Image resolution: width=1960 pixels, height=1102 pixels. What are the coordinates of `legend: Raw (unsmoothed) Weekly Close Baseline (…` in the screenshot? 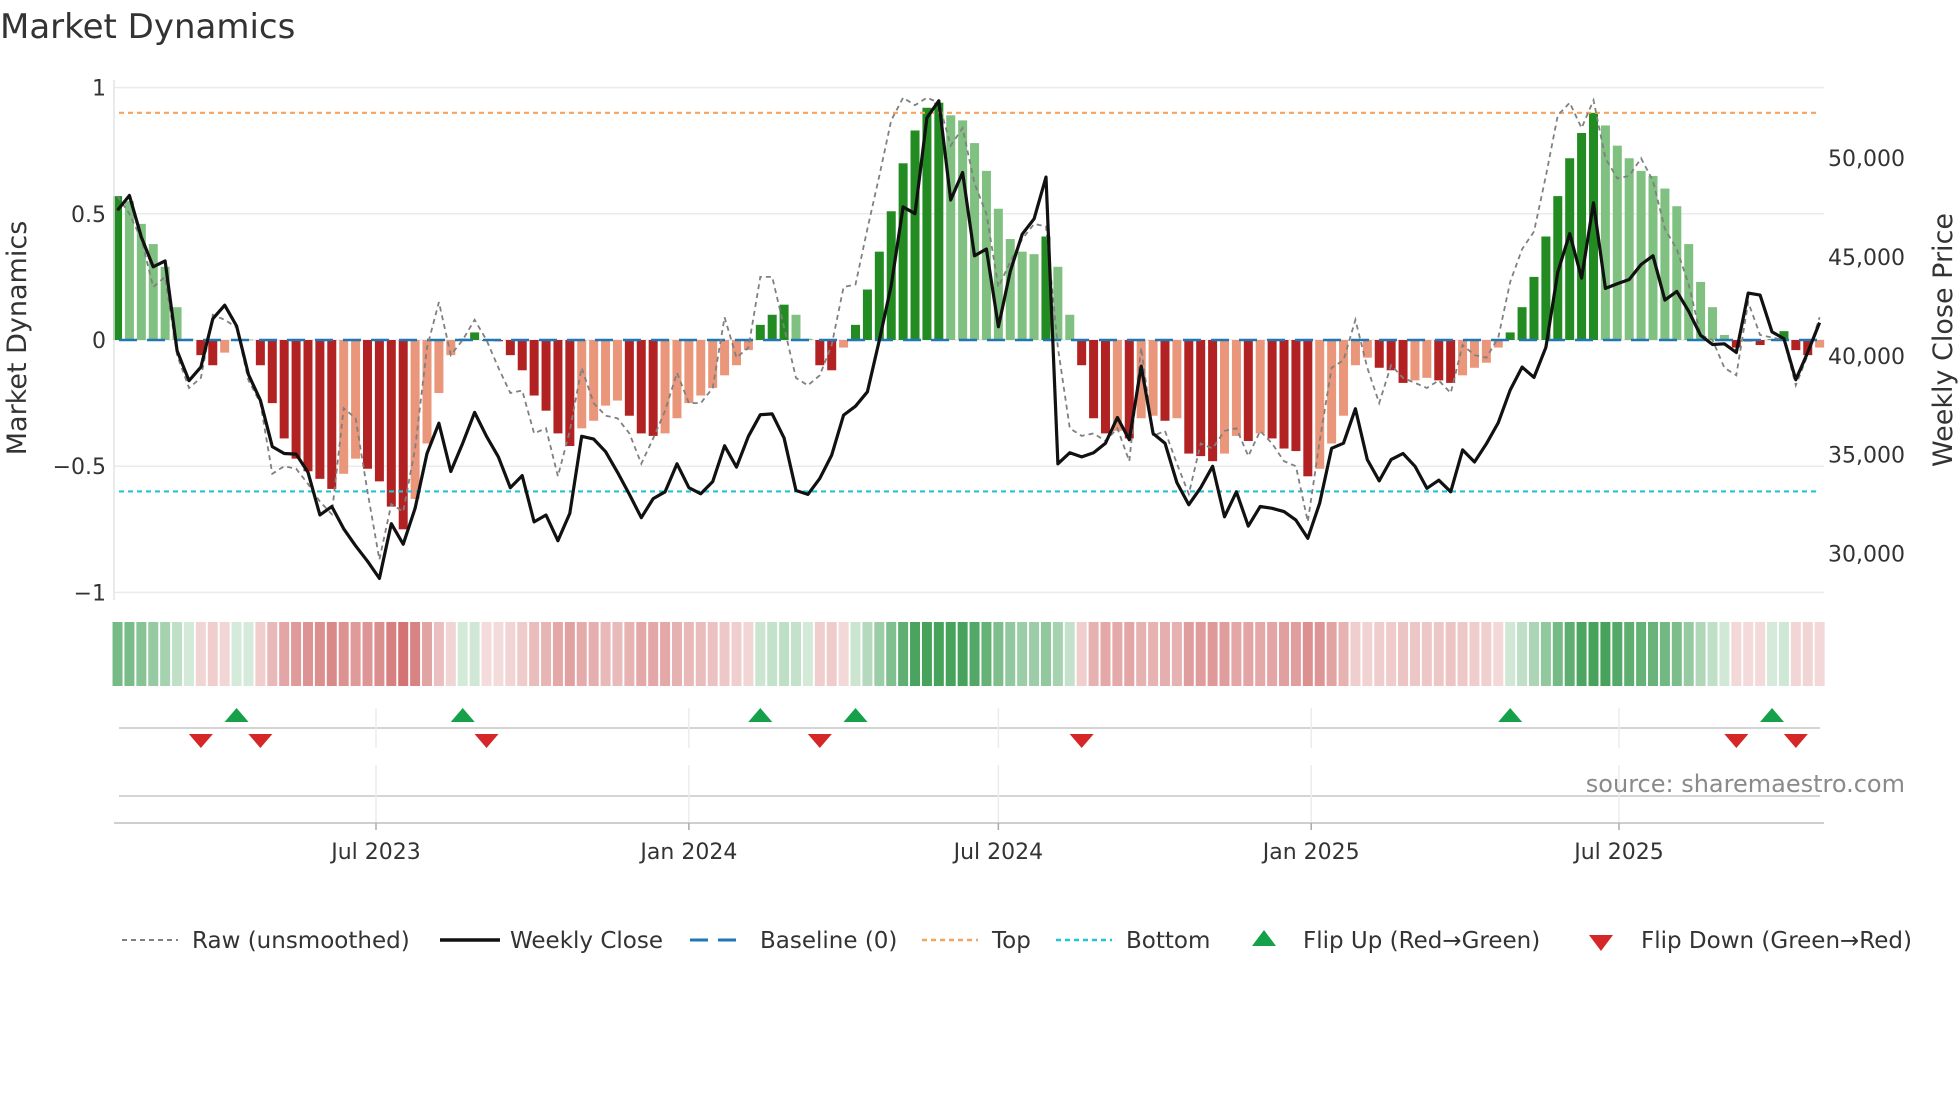 It's located at (1017, 941).